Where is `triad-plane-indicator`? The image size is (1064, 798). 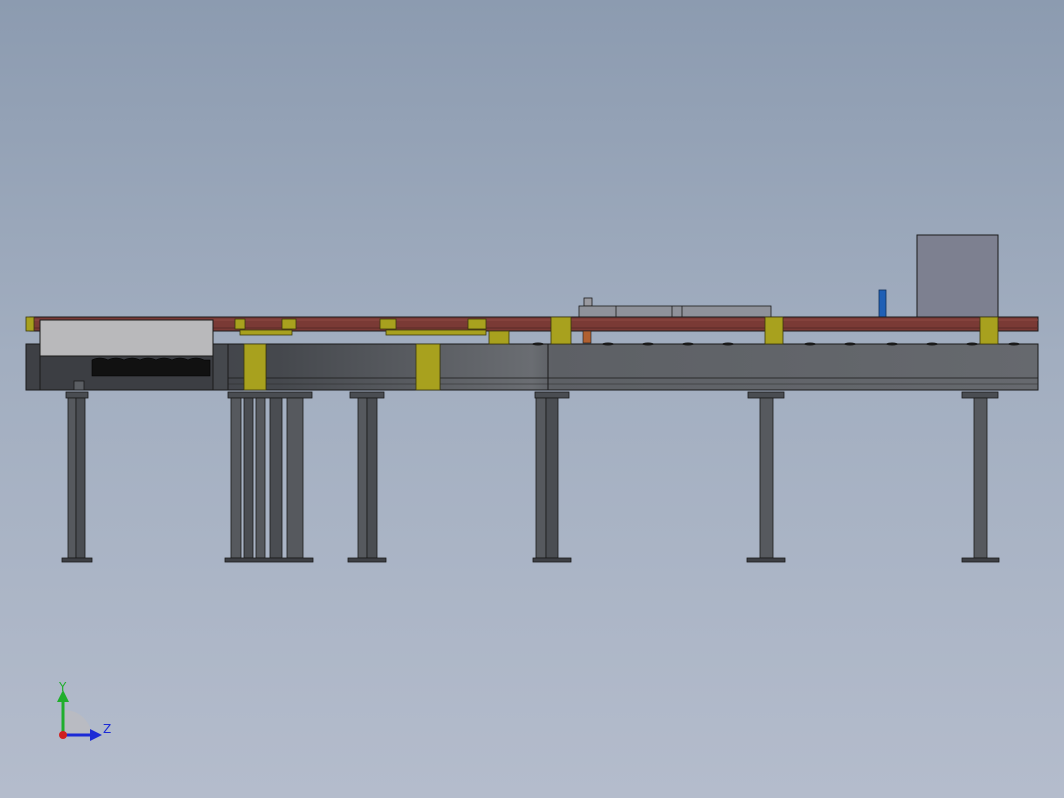 triad-plane-indicator is located at coordinates (77, 722).